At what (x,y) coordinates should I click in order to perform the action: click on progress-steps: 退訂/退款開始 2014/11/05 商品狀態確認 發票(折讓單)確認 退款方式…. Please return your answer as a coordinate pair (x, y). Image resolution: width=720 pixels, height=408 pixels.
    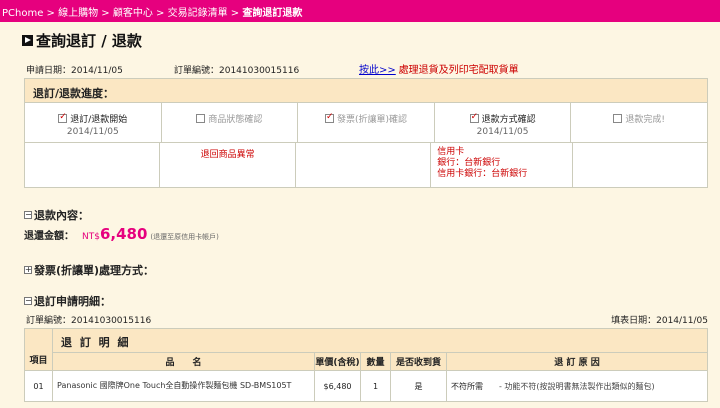
    Looking at the image, I should click on (366, 123).